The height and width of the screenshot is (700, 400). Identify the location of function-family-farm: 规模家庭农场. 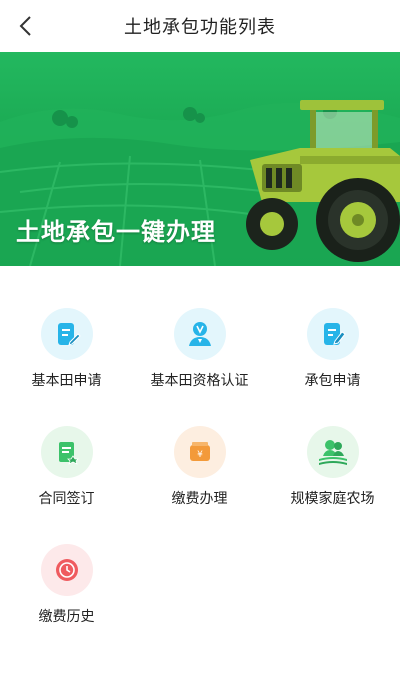
(332, 468).